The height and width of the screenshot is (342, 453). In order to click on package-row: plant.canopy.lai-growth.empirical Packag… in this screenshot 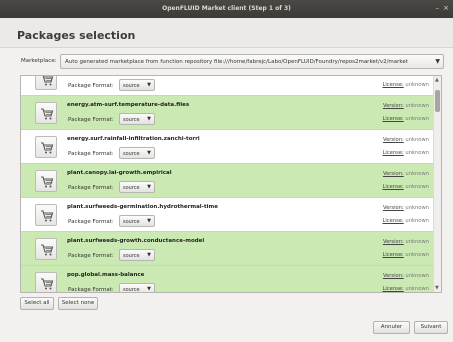, I will do `click(228, 181)`.